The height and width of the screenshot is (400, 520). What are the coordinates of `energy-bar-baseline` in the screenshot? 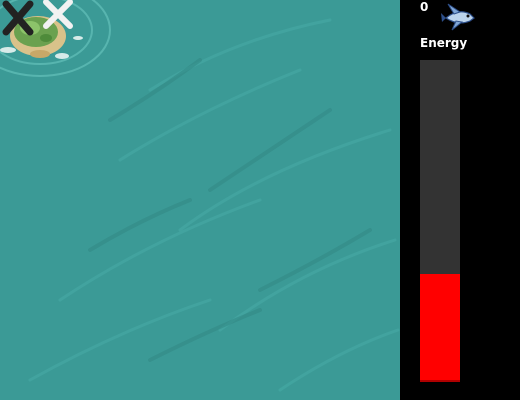 It's located at (440, 381).